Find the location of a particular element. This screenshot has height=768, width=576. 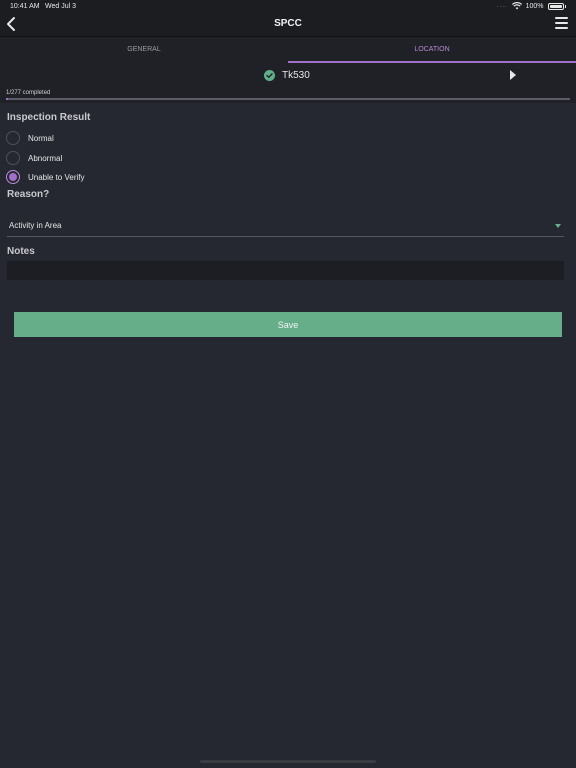

tab-bar: GENERAL LOCATION is located at coordinates (288, 50).